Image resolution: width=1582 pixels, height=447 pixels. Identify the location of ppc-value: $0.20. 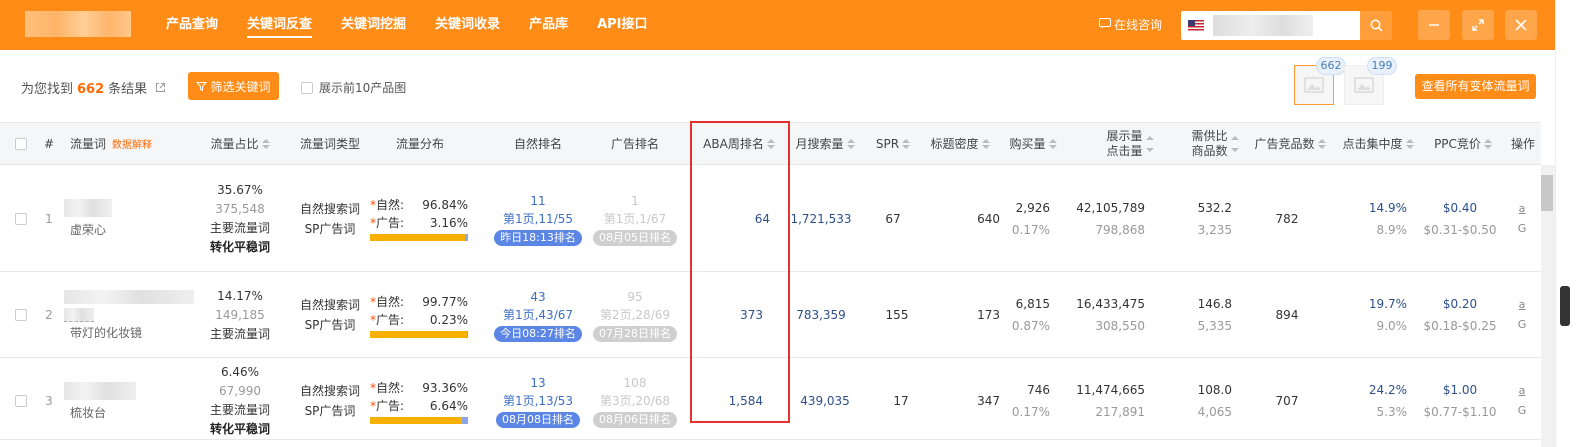
(1460, 304).